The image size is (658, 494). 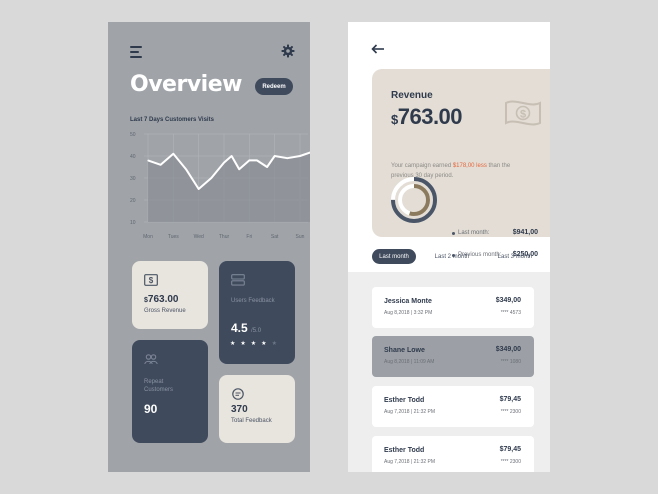 I want to click on y-tick-label: 10, so click(x=133, y=223).